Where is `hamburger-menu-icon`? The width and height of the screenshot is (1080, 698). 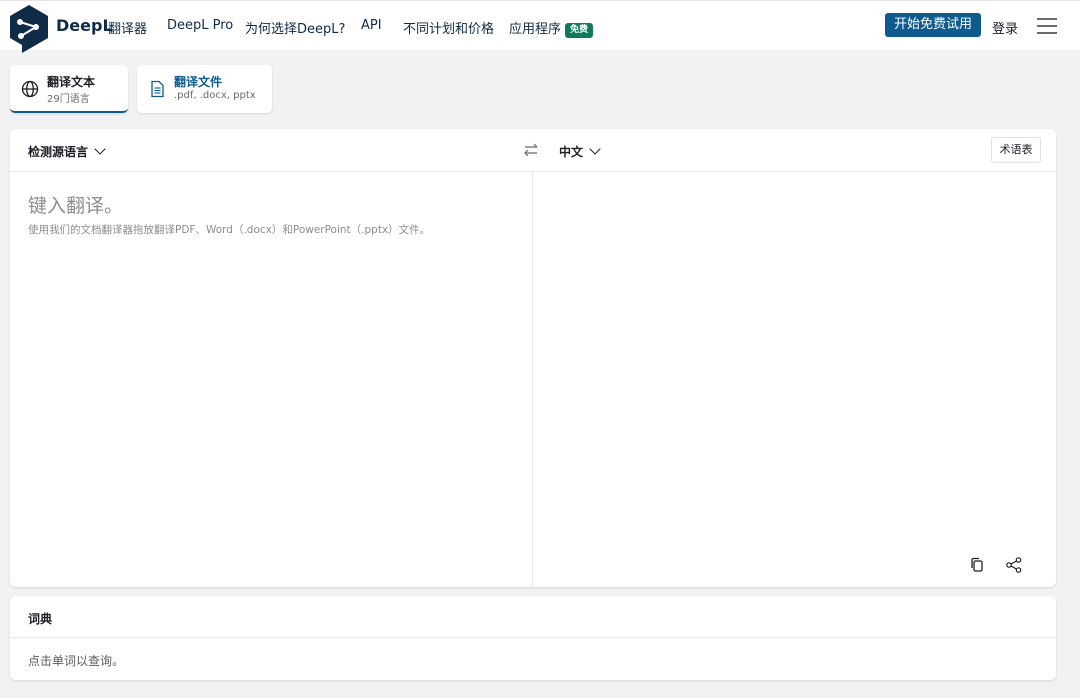 hamburger-menu-icon is located at coordinates (1047, 26).